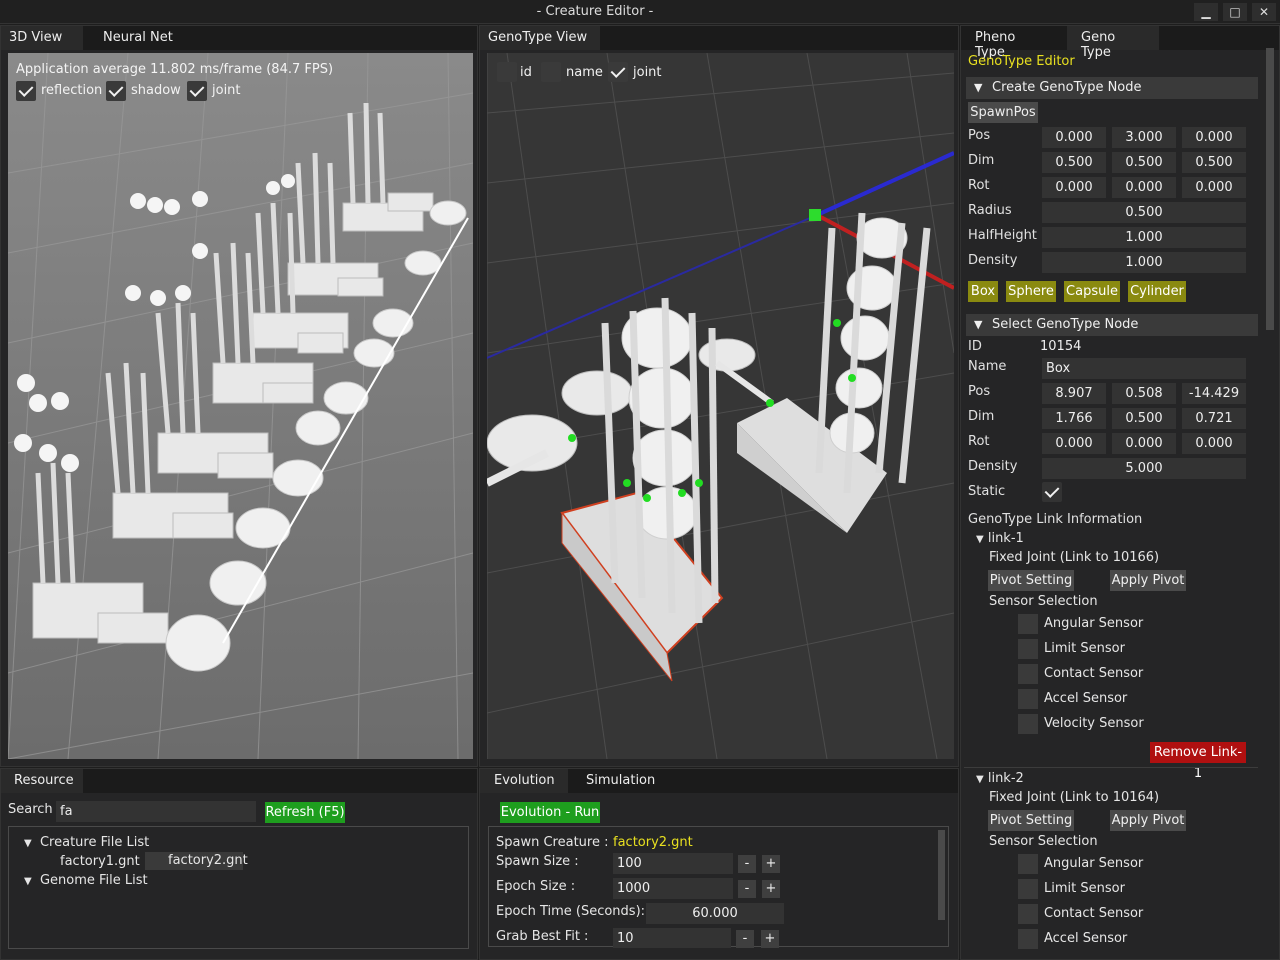 The width and height of the screenshot is (1280, 960). I want to click on select-rot-y: 0.000, so click(1144, 443).